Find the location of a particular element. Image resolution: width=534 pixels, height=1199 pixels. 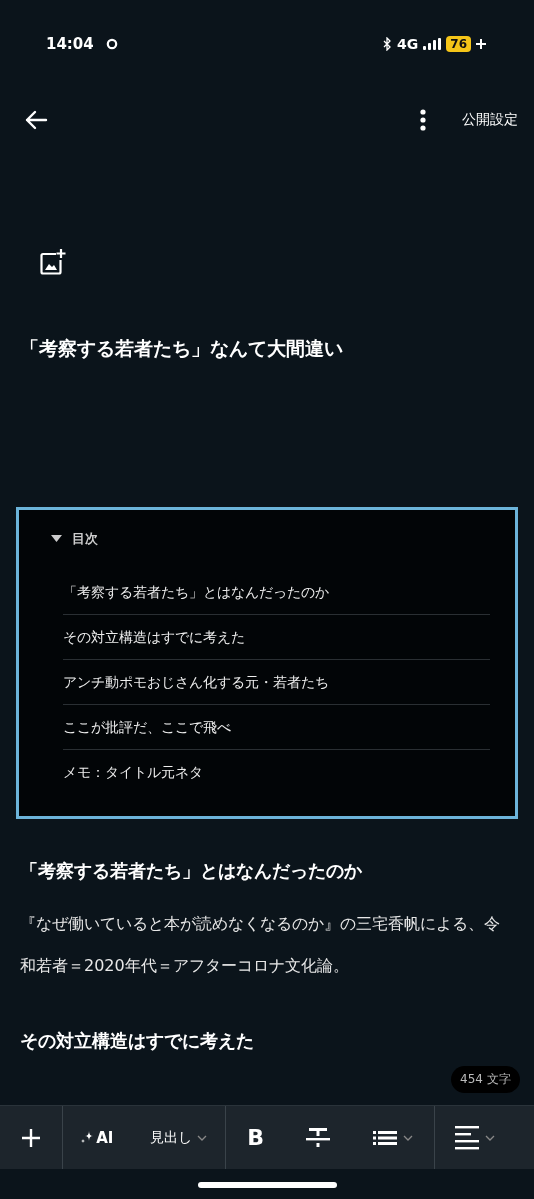

toc-link: 「考察する若者たち」とはなんだったのか is located at coordinates (276, 592).